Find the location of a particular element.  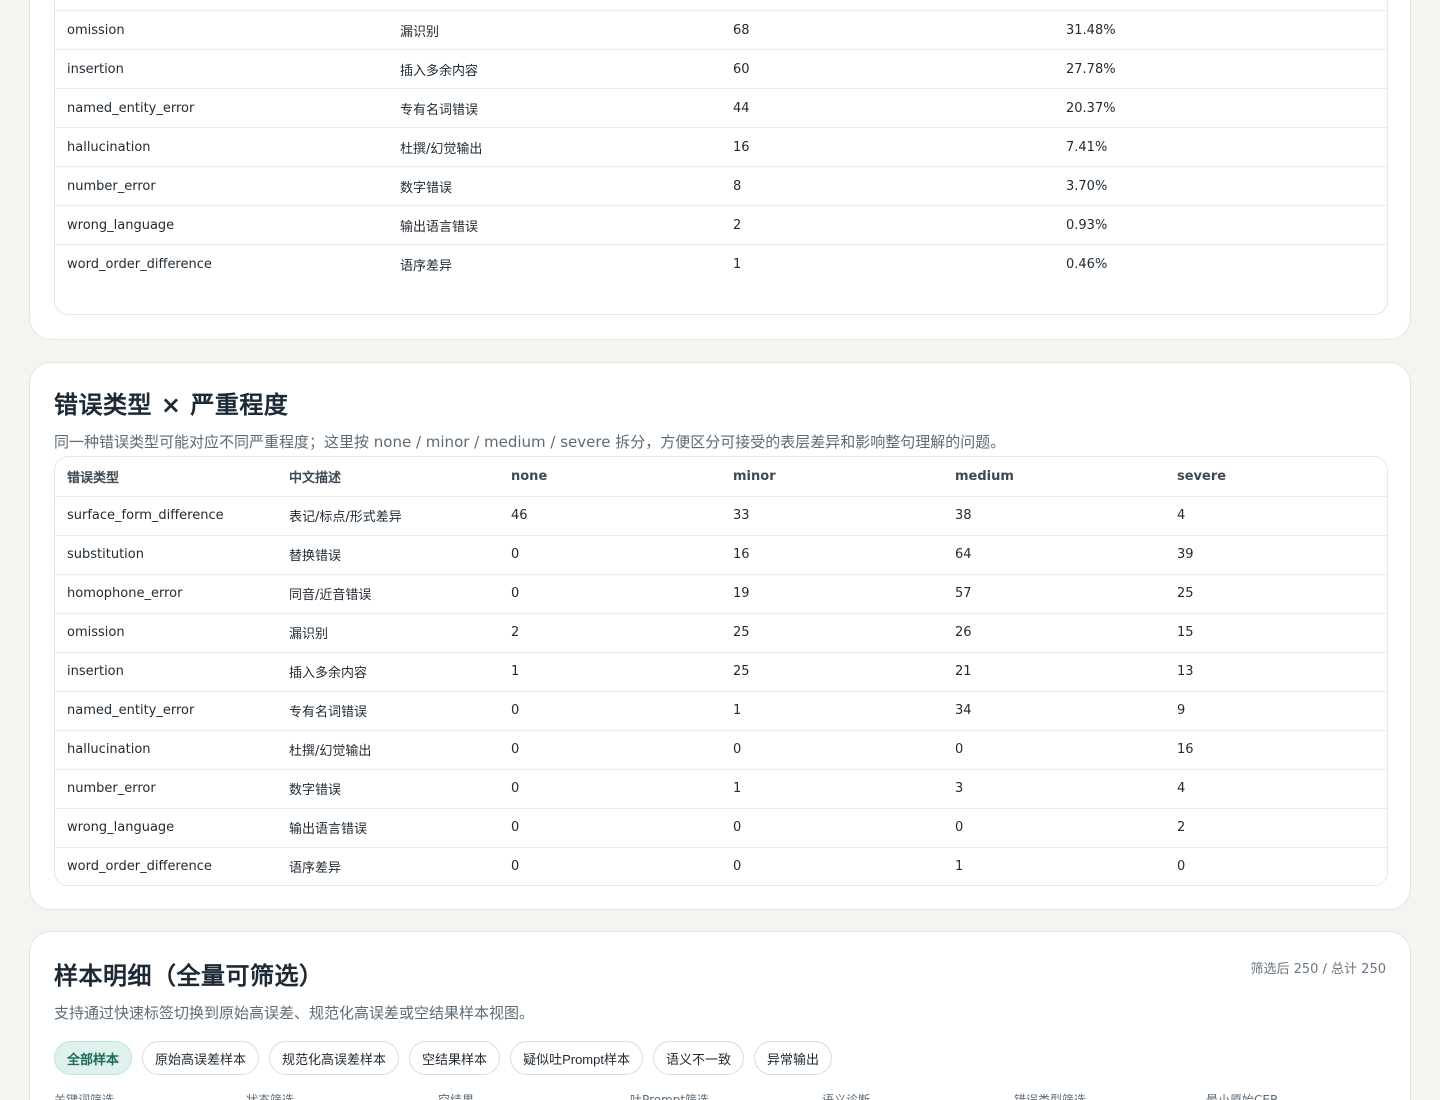

table-row: named_entity_error 专有名词错误 44 20.37% is located at coordinates (721, 108).